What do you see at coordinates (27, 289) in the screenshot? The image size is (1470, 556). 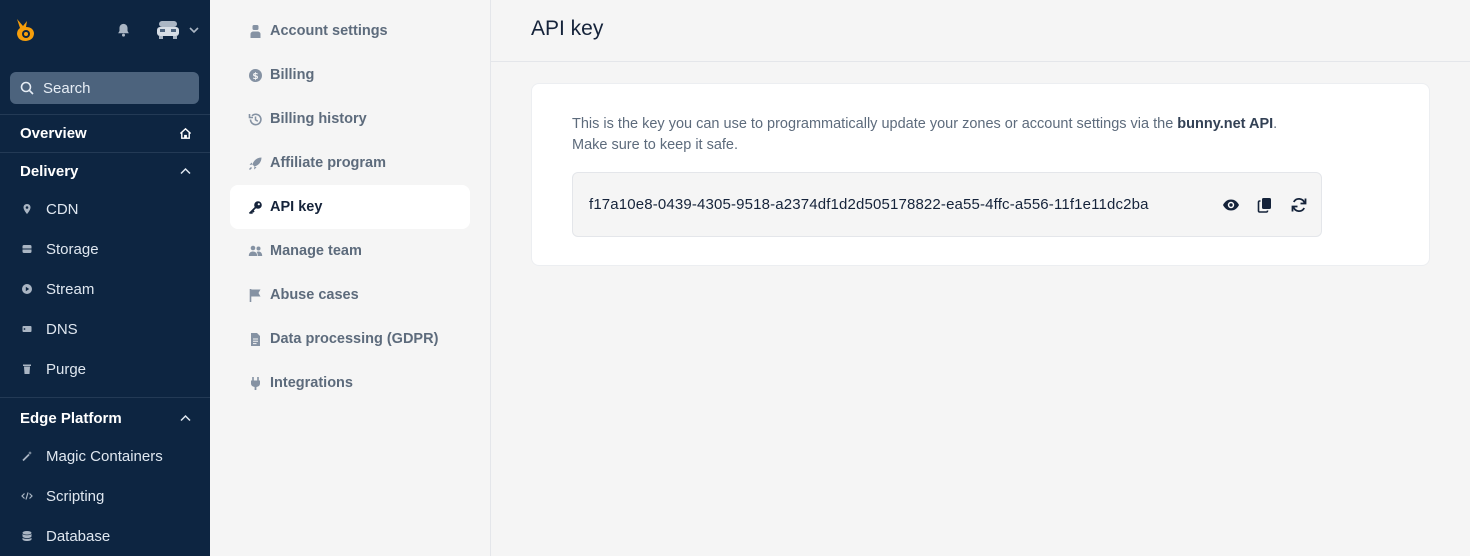 I see `play-icon` at bounding box center [27, 289].